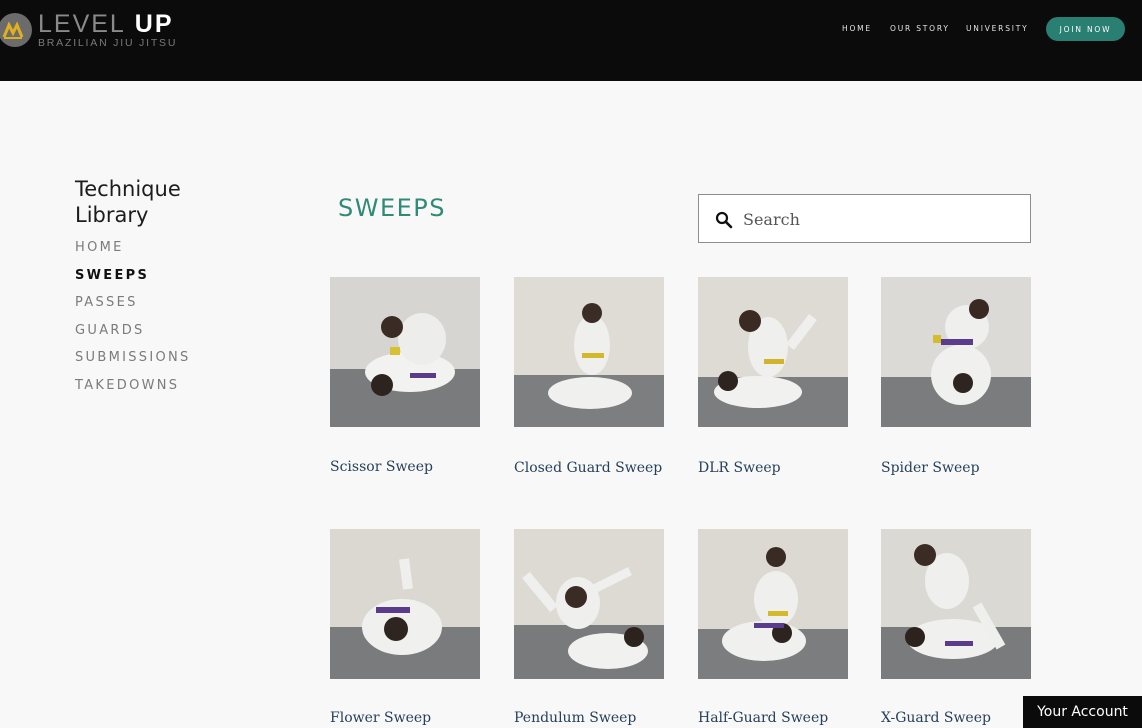  I want to click on join-now-button: JOIN NOW, so click(1085, 29).